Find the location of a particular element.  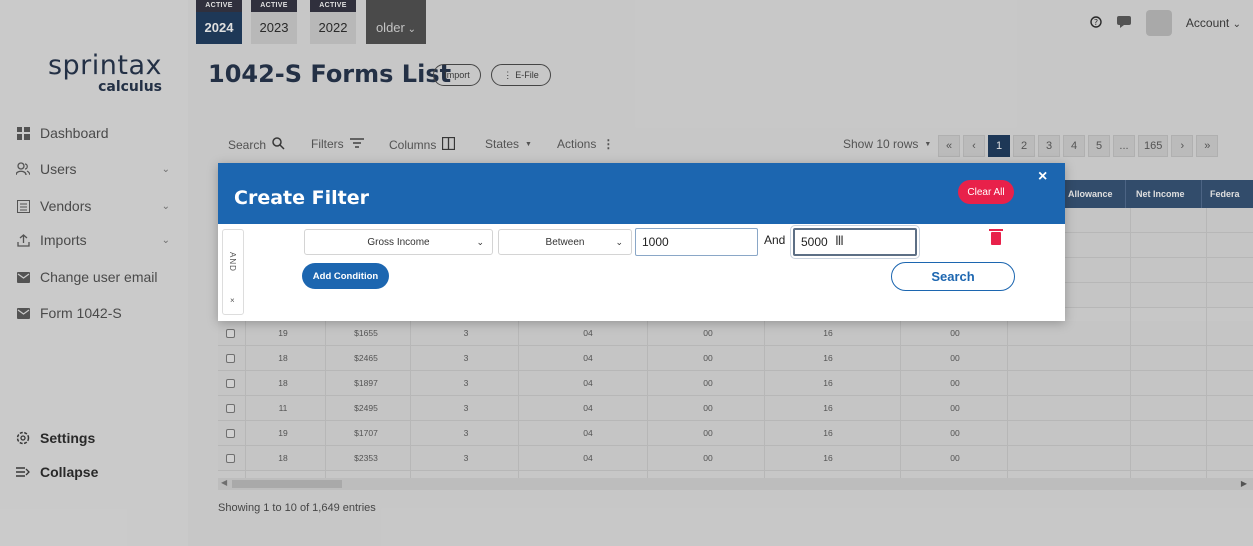

operator-select: Between ⌄ is located at coordinates (565, 242).